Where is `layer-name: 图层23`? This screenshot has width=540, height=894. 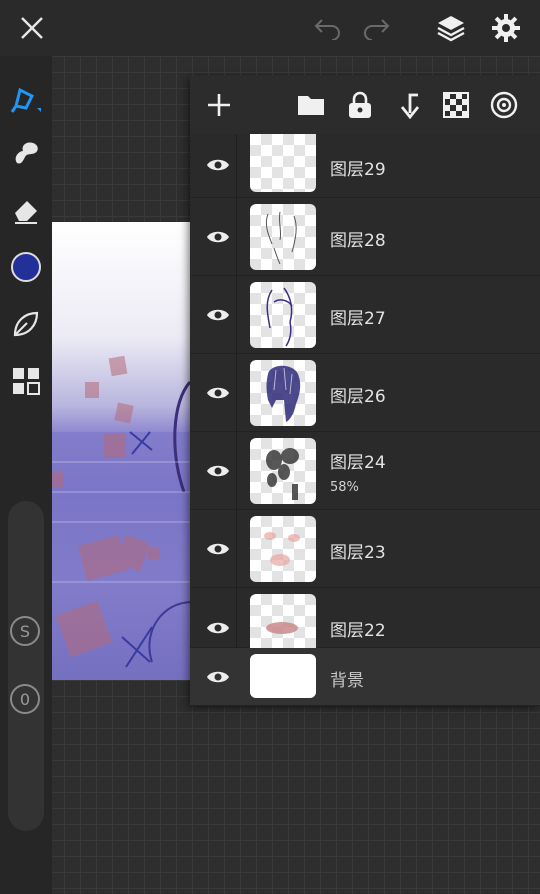
layer-name: 图层23 is located at coordinates (358, 553).